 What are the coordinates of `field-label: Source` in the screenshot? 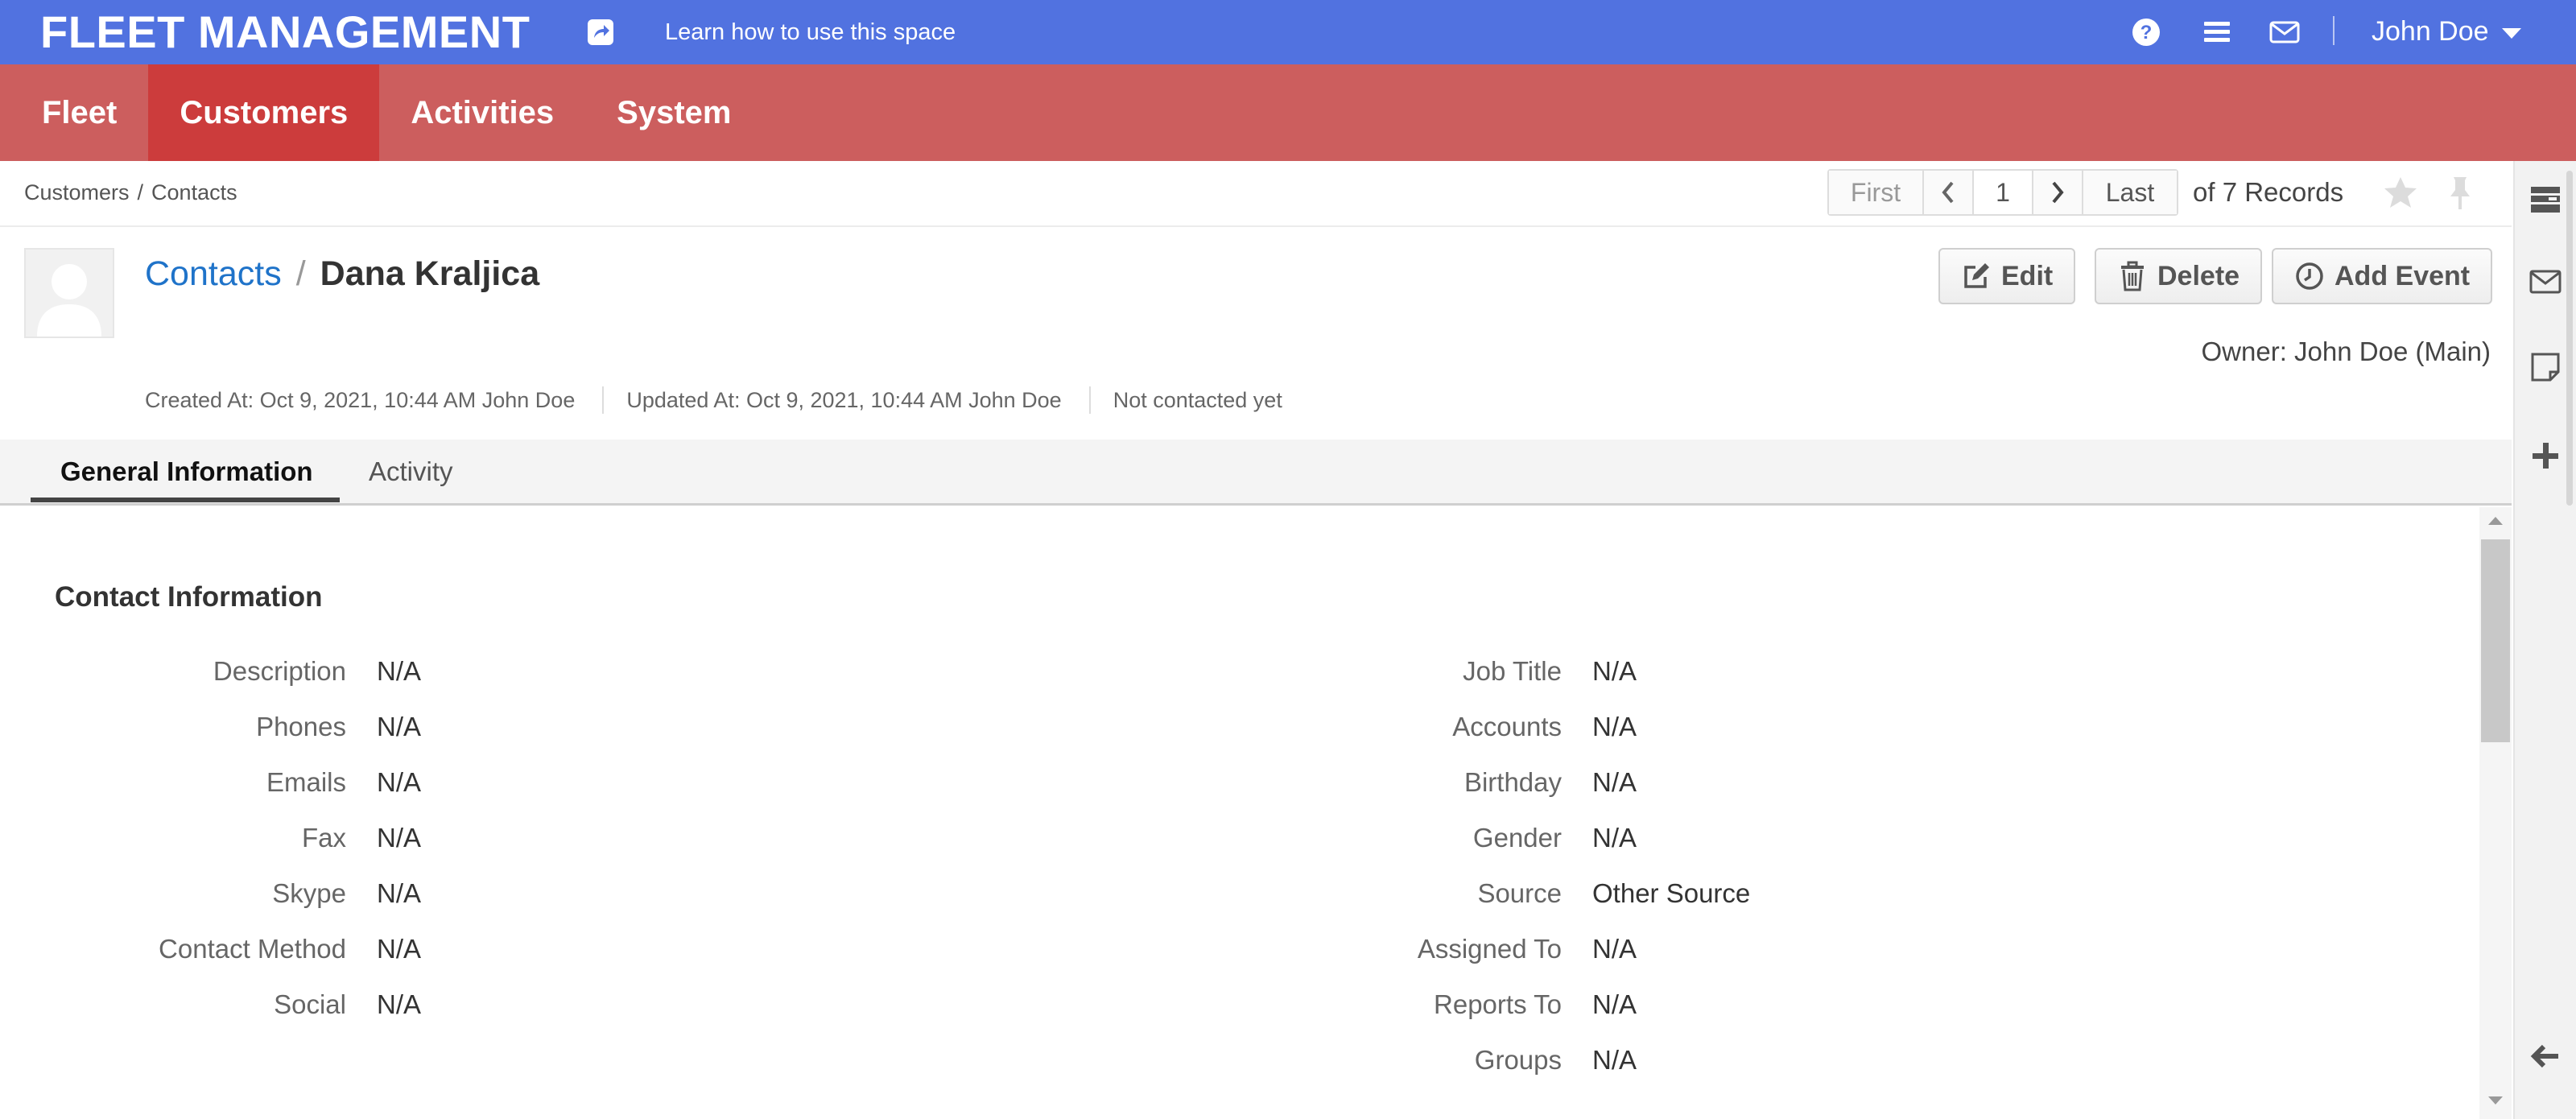 It's located at (1519, 893).